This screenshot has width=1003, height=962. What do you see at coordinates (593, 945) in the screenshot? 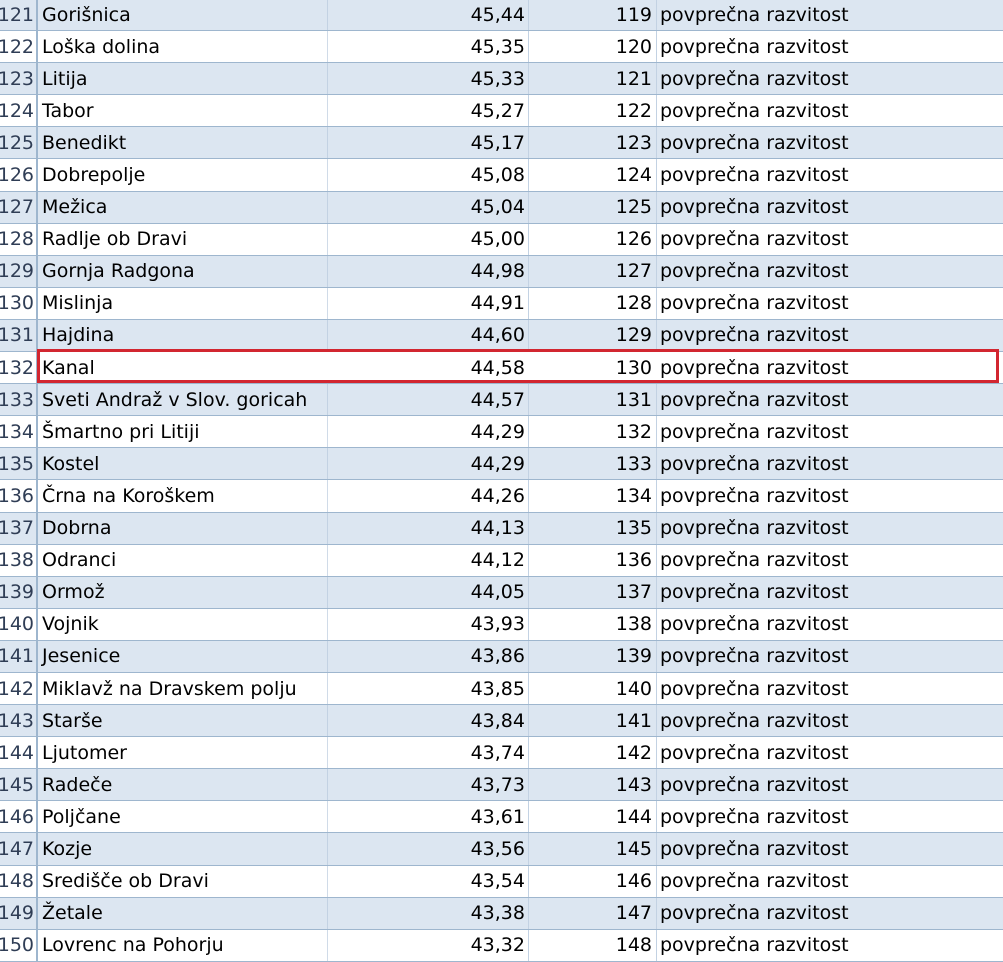
I see `rank-cell: 148` at bounding box center [593, 945].